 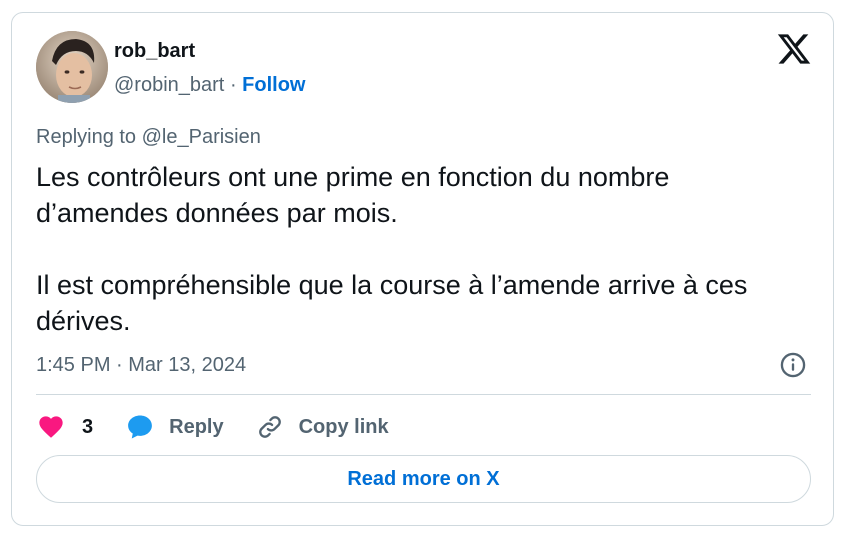 I want to click on info-icon, so click(x=793, y=365).